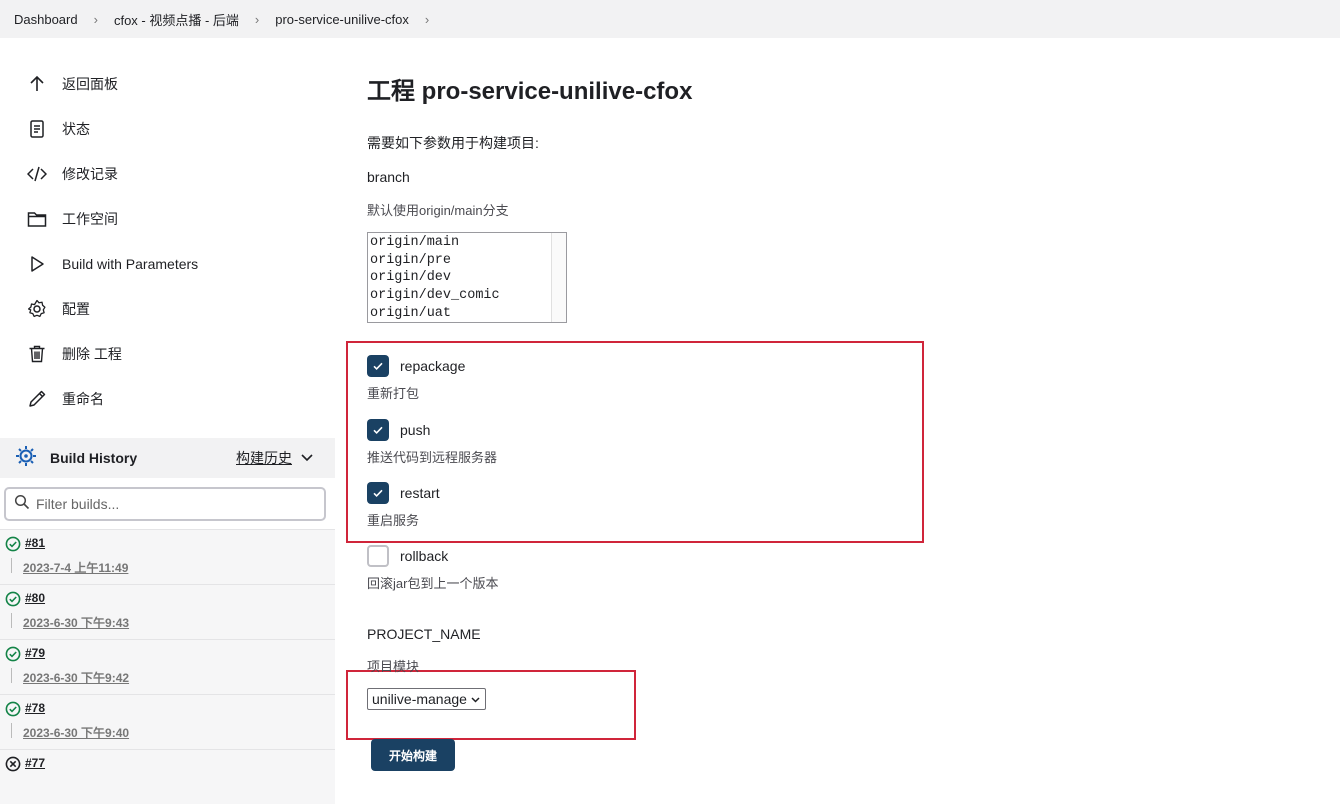 This screenshot has width=1340, height=804. I want to click on project-name-select: unilive-manage, so click(426, 699).